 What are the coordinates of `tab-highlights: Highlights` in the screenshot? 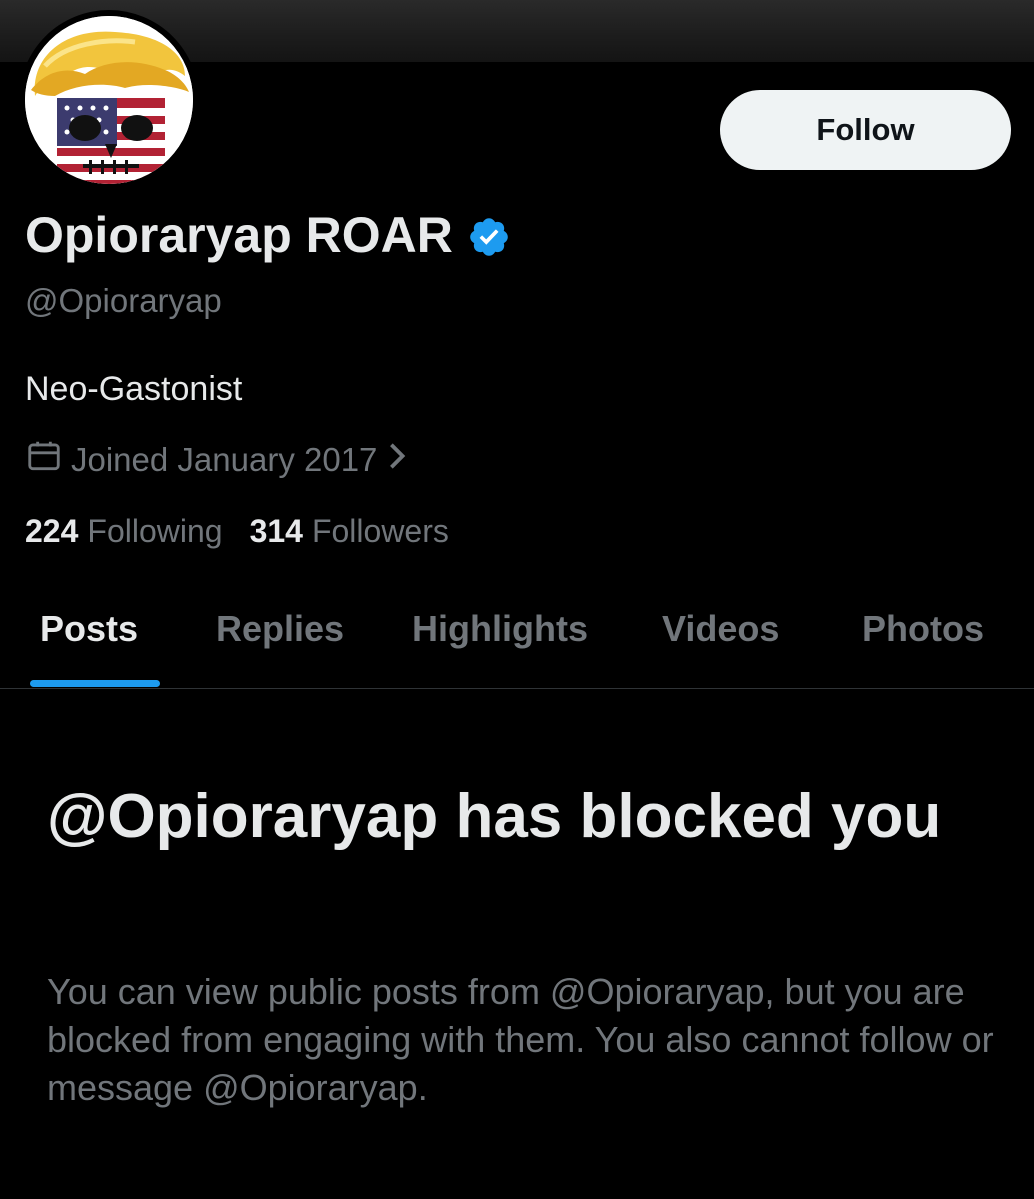 It's located at (500, 629).